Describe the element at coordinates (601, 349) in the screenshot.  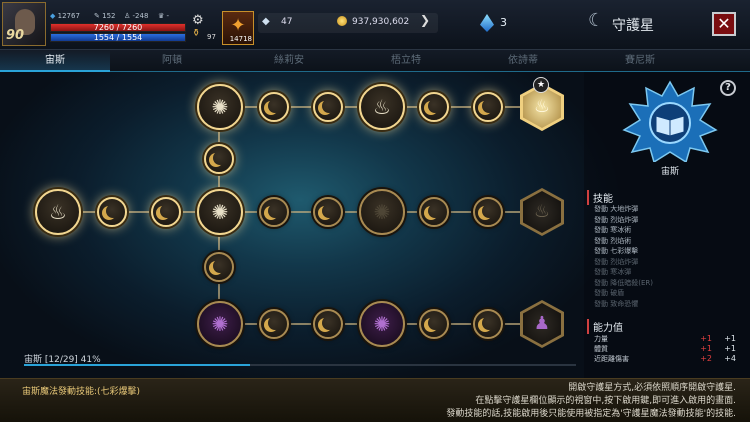
I see `attr-name: 體質` at that location.